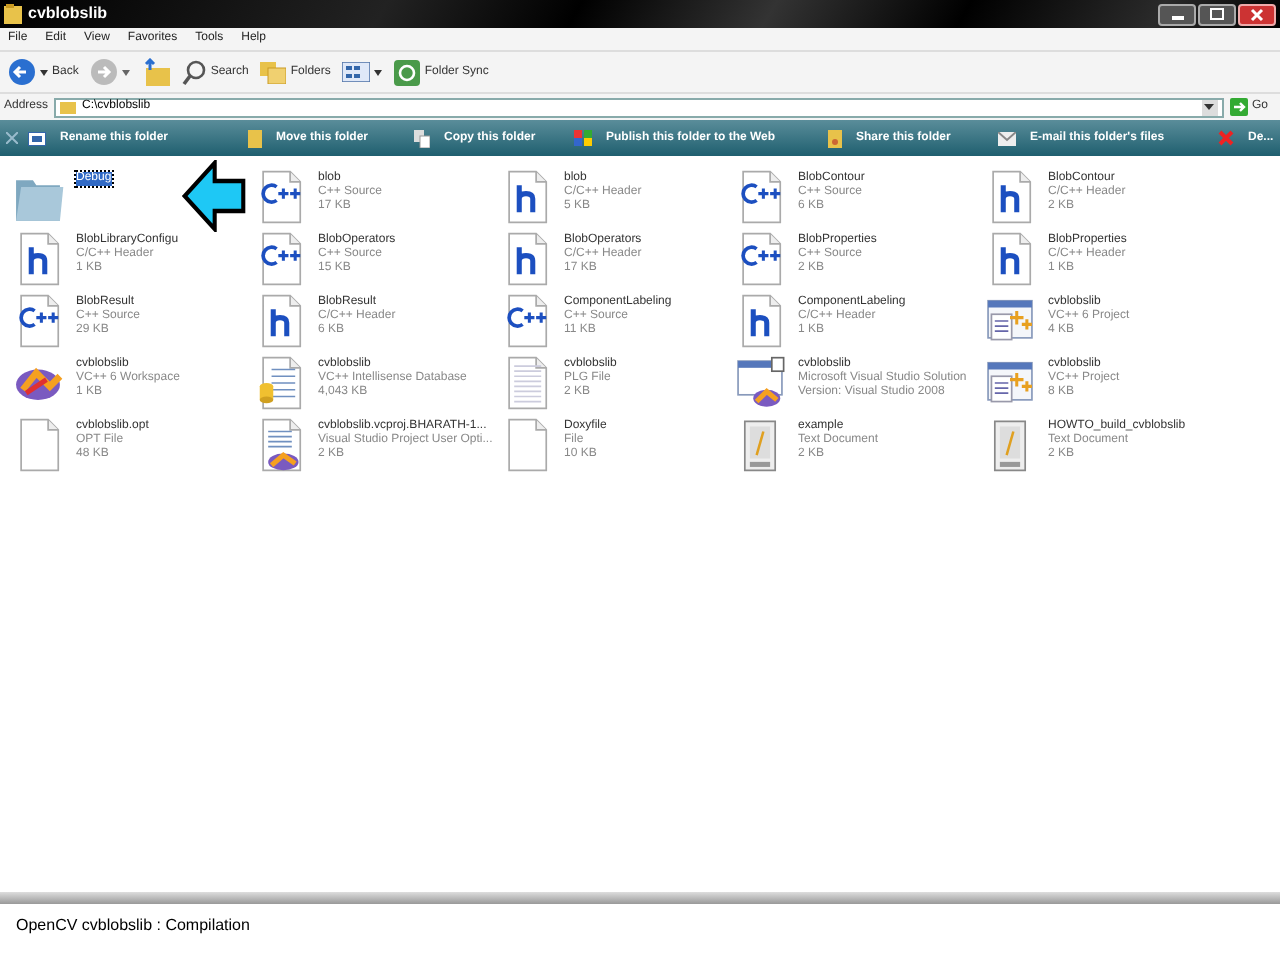  I want to click on caption-text: OpenCV cvblobslib : Compilation, so click(133, 926).